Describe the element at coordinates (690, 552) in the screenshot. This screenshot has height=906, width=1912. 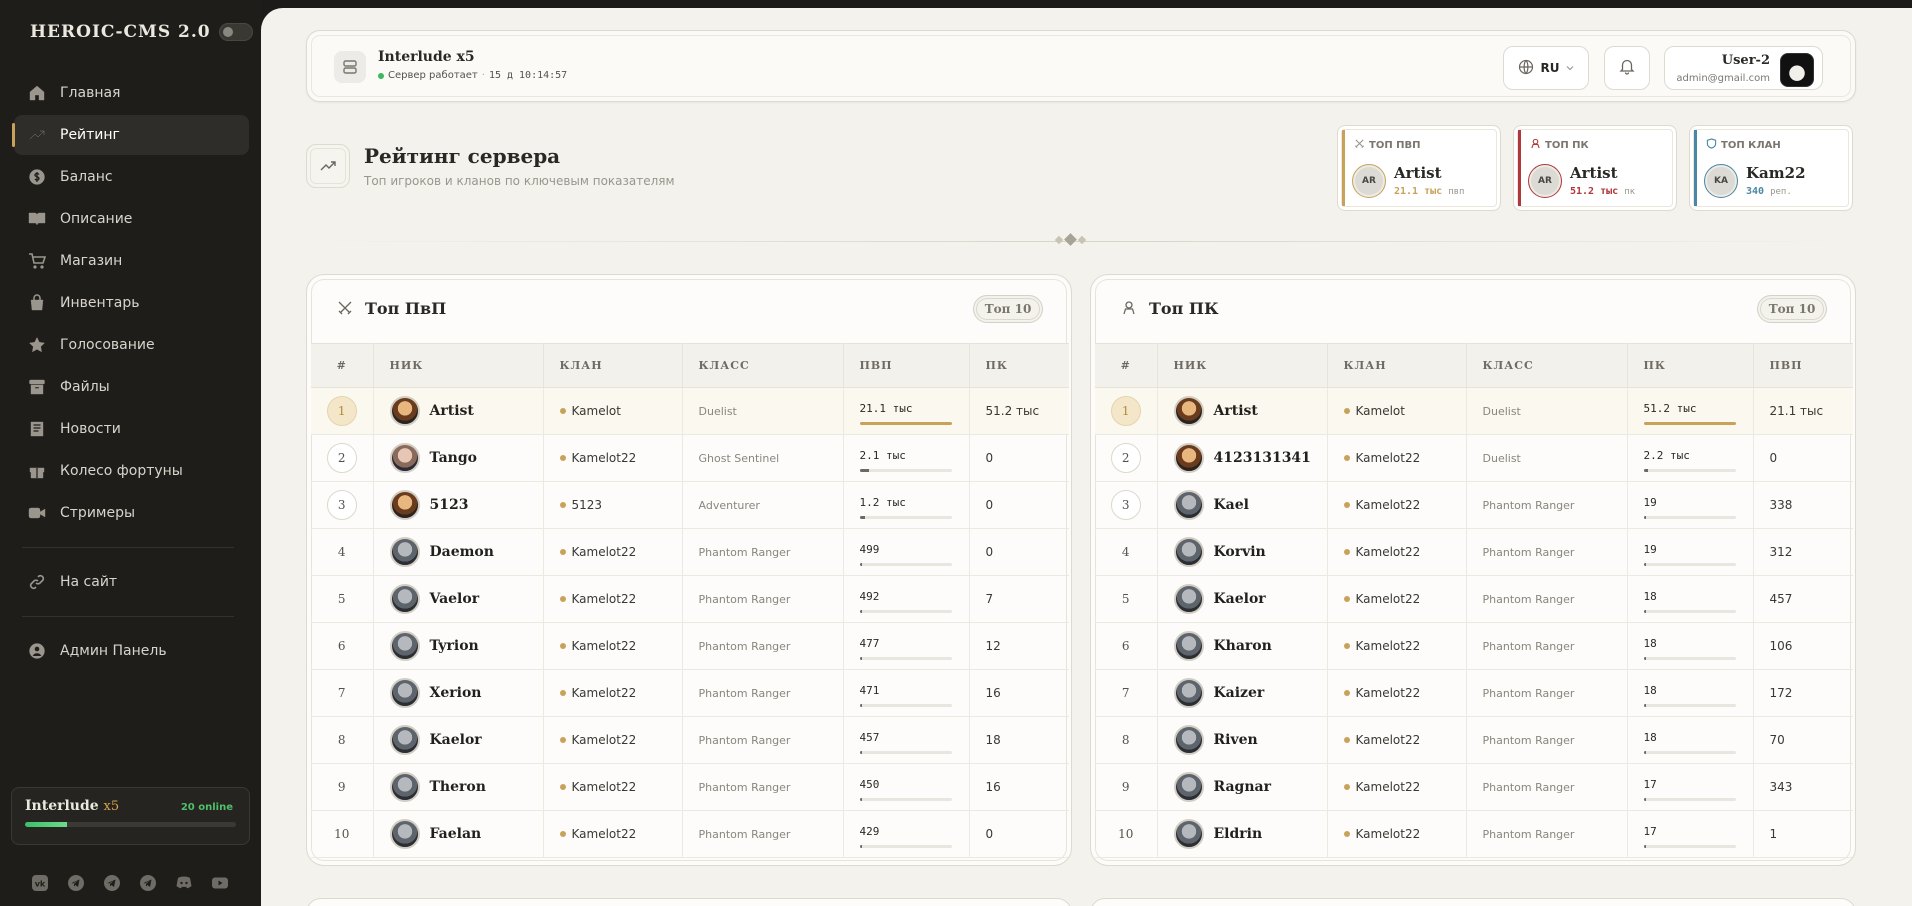
I see `table-row: 4 Daemon Kamelot22 Phantom Ranger 499 0` at that location.